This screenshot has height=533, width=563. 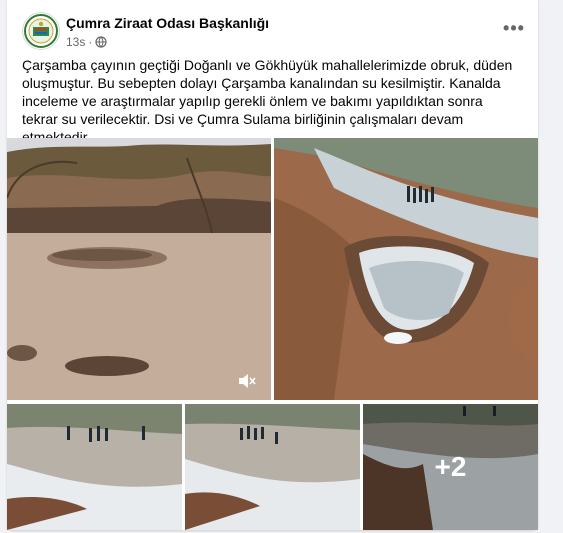 I want to click on logo-icon, so click(x=41, y=31).